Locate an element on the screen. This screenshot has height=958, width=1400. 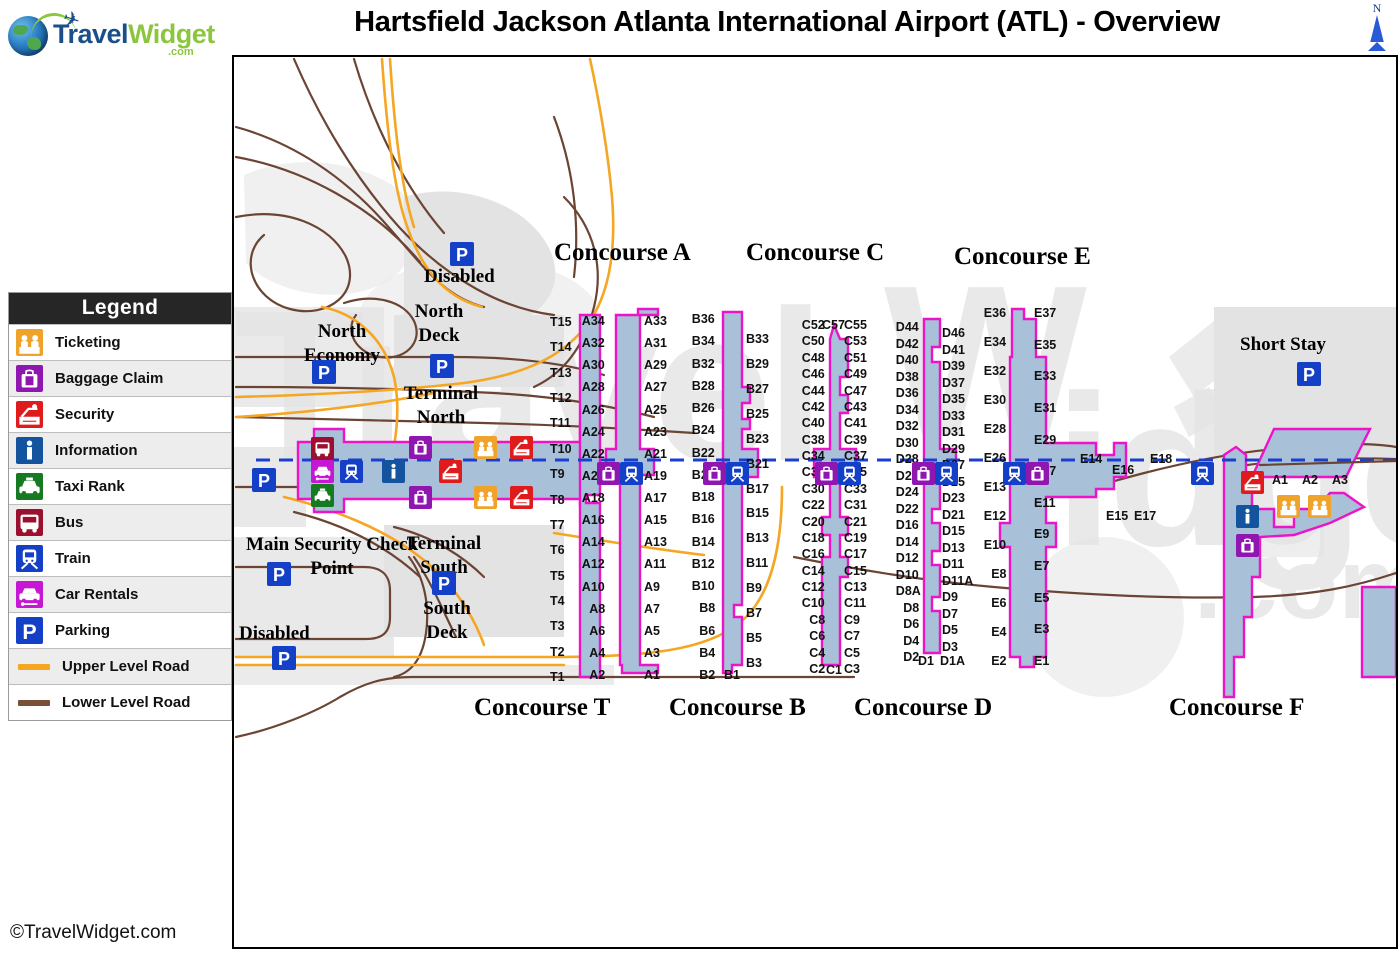
gate-label-E37: E37 is located at coordinates (1045, 313).